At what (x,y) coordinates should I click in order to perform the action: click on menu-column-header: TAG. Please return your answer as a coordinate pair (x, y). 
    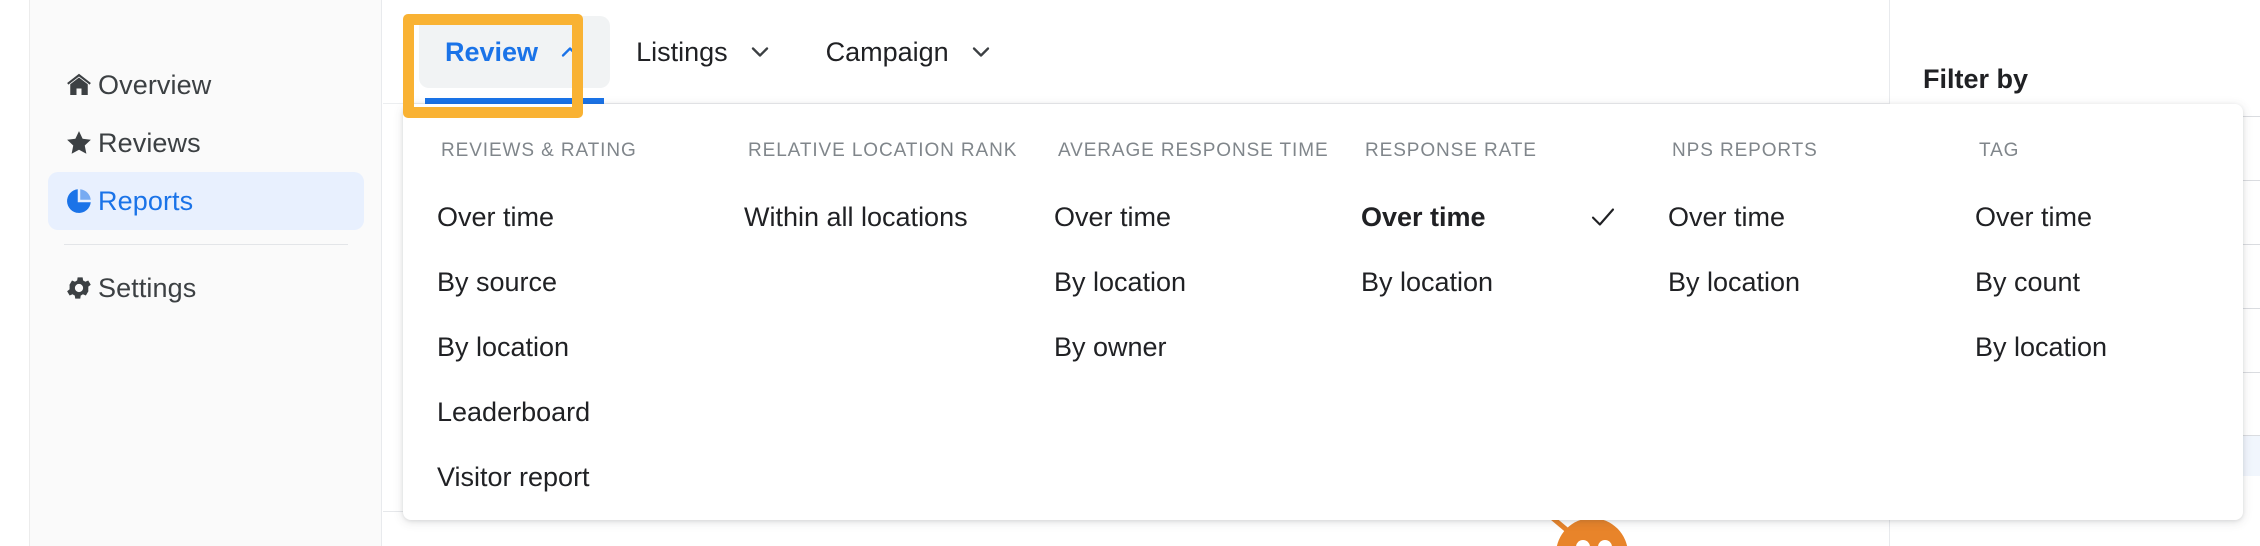
    Looking at the image, I should click on (1999, 150).